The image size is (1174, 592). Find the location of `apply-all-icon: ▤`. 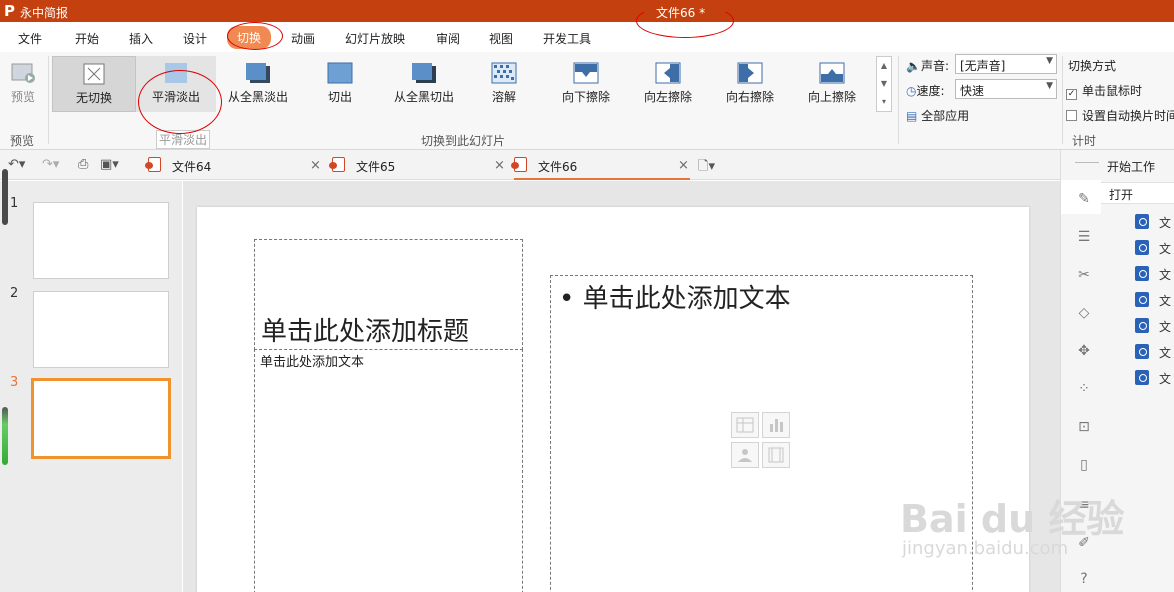

apply-all-icon: ▤ is located at coordinates (912, 116).